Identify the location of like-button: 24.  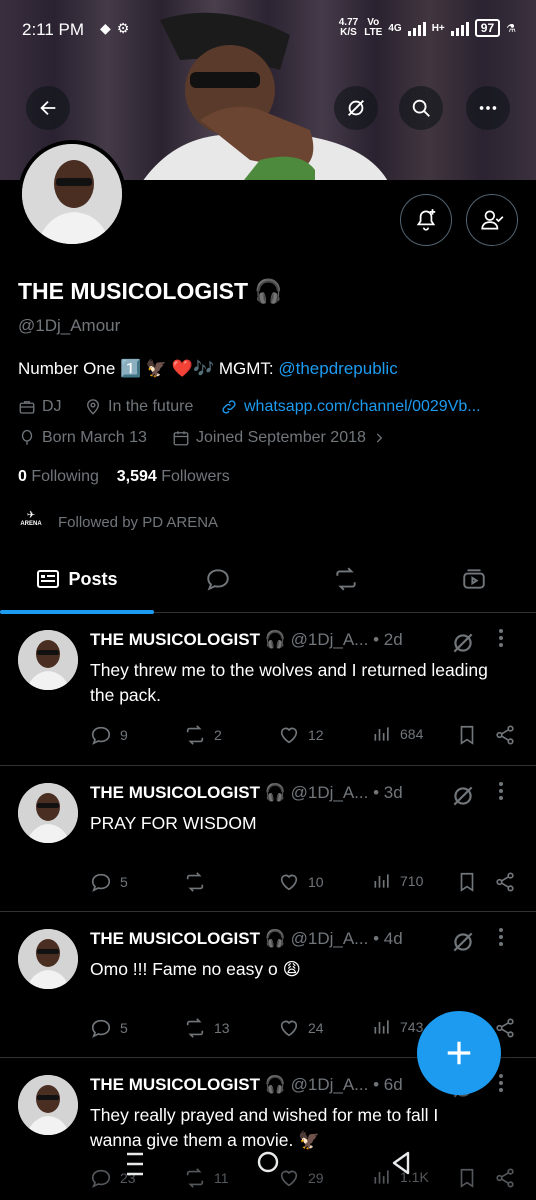
(301, 1028).